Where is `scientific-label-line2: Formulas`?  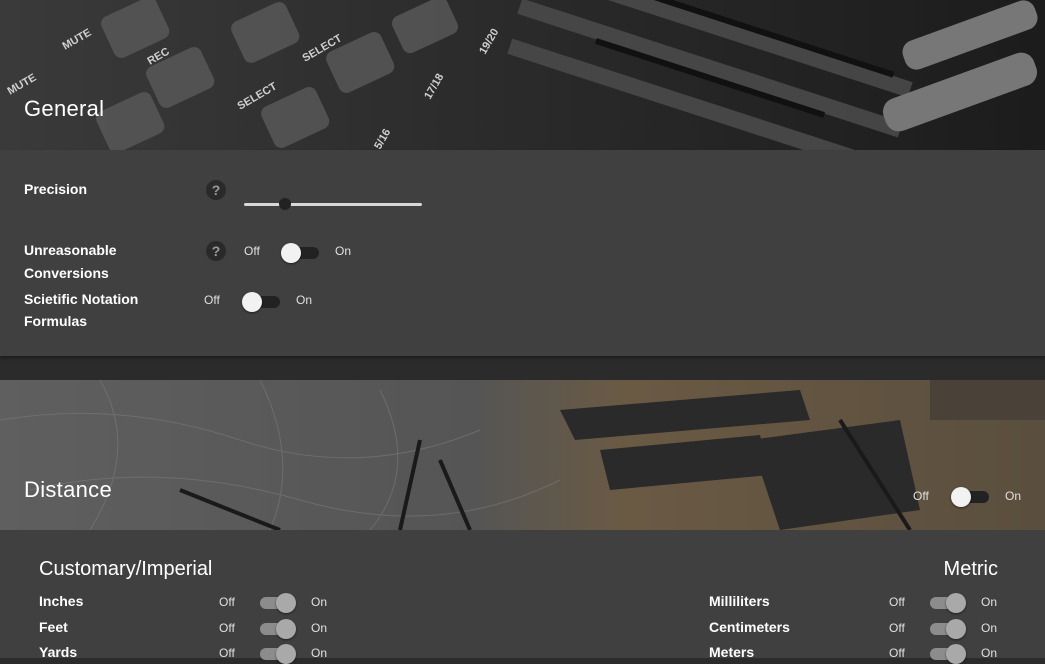
scientific-label-line2: Formulas is located at coordinates (56, 321).